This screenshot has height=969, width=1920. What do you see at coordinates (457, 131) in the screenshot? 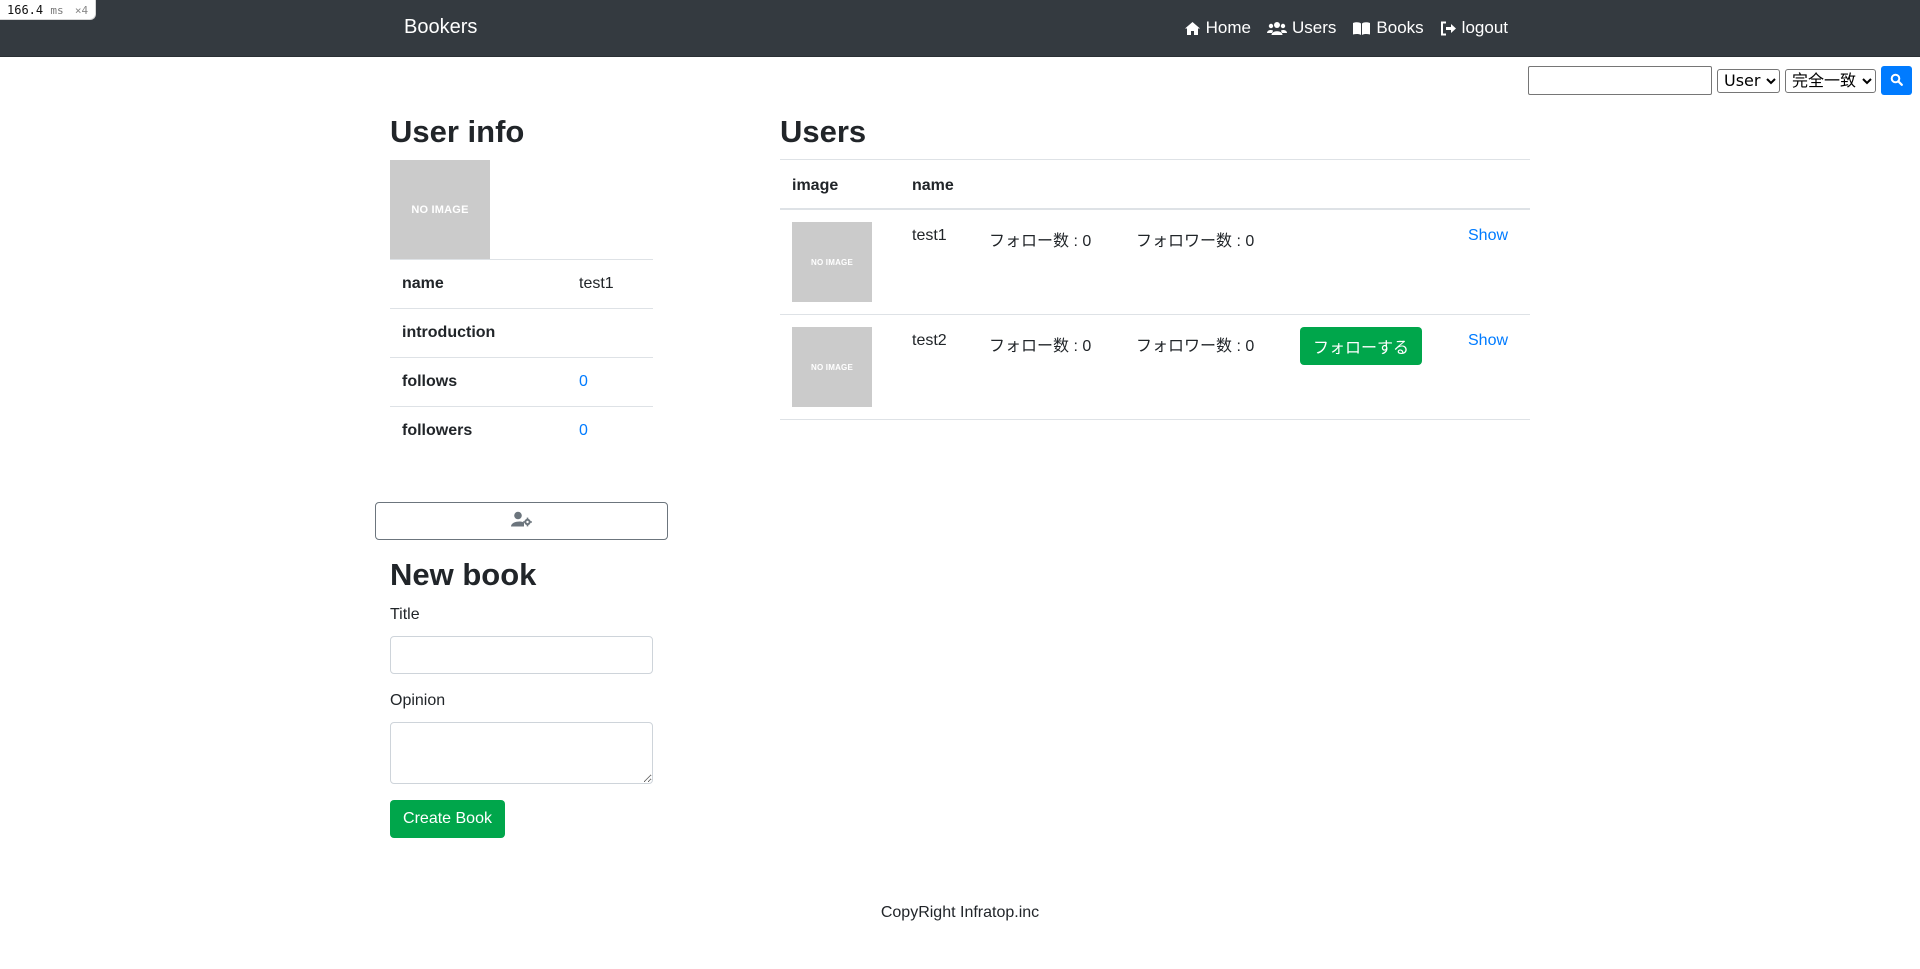
I see `user-info-title: User info` at bounding box center [457, 131].